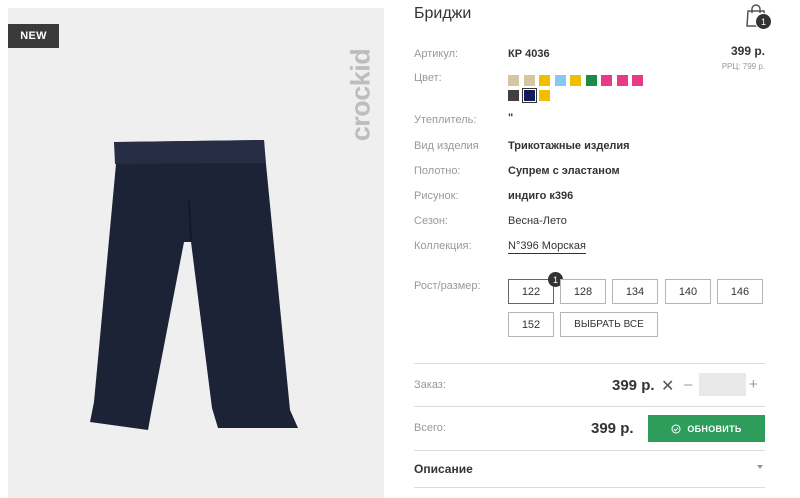  Describe the element at coordinates (443, 469) in the screenshot. I see `description-toggle: Описание` at that location.